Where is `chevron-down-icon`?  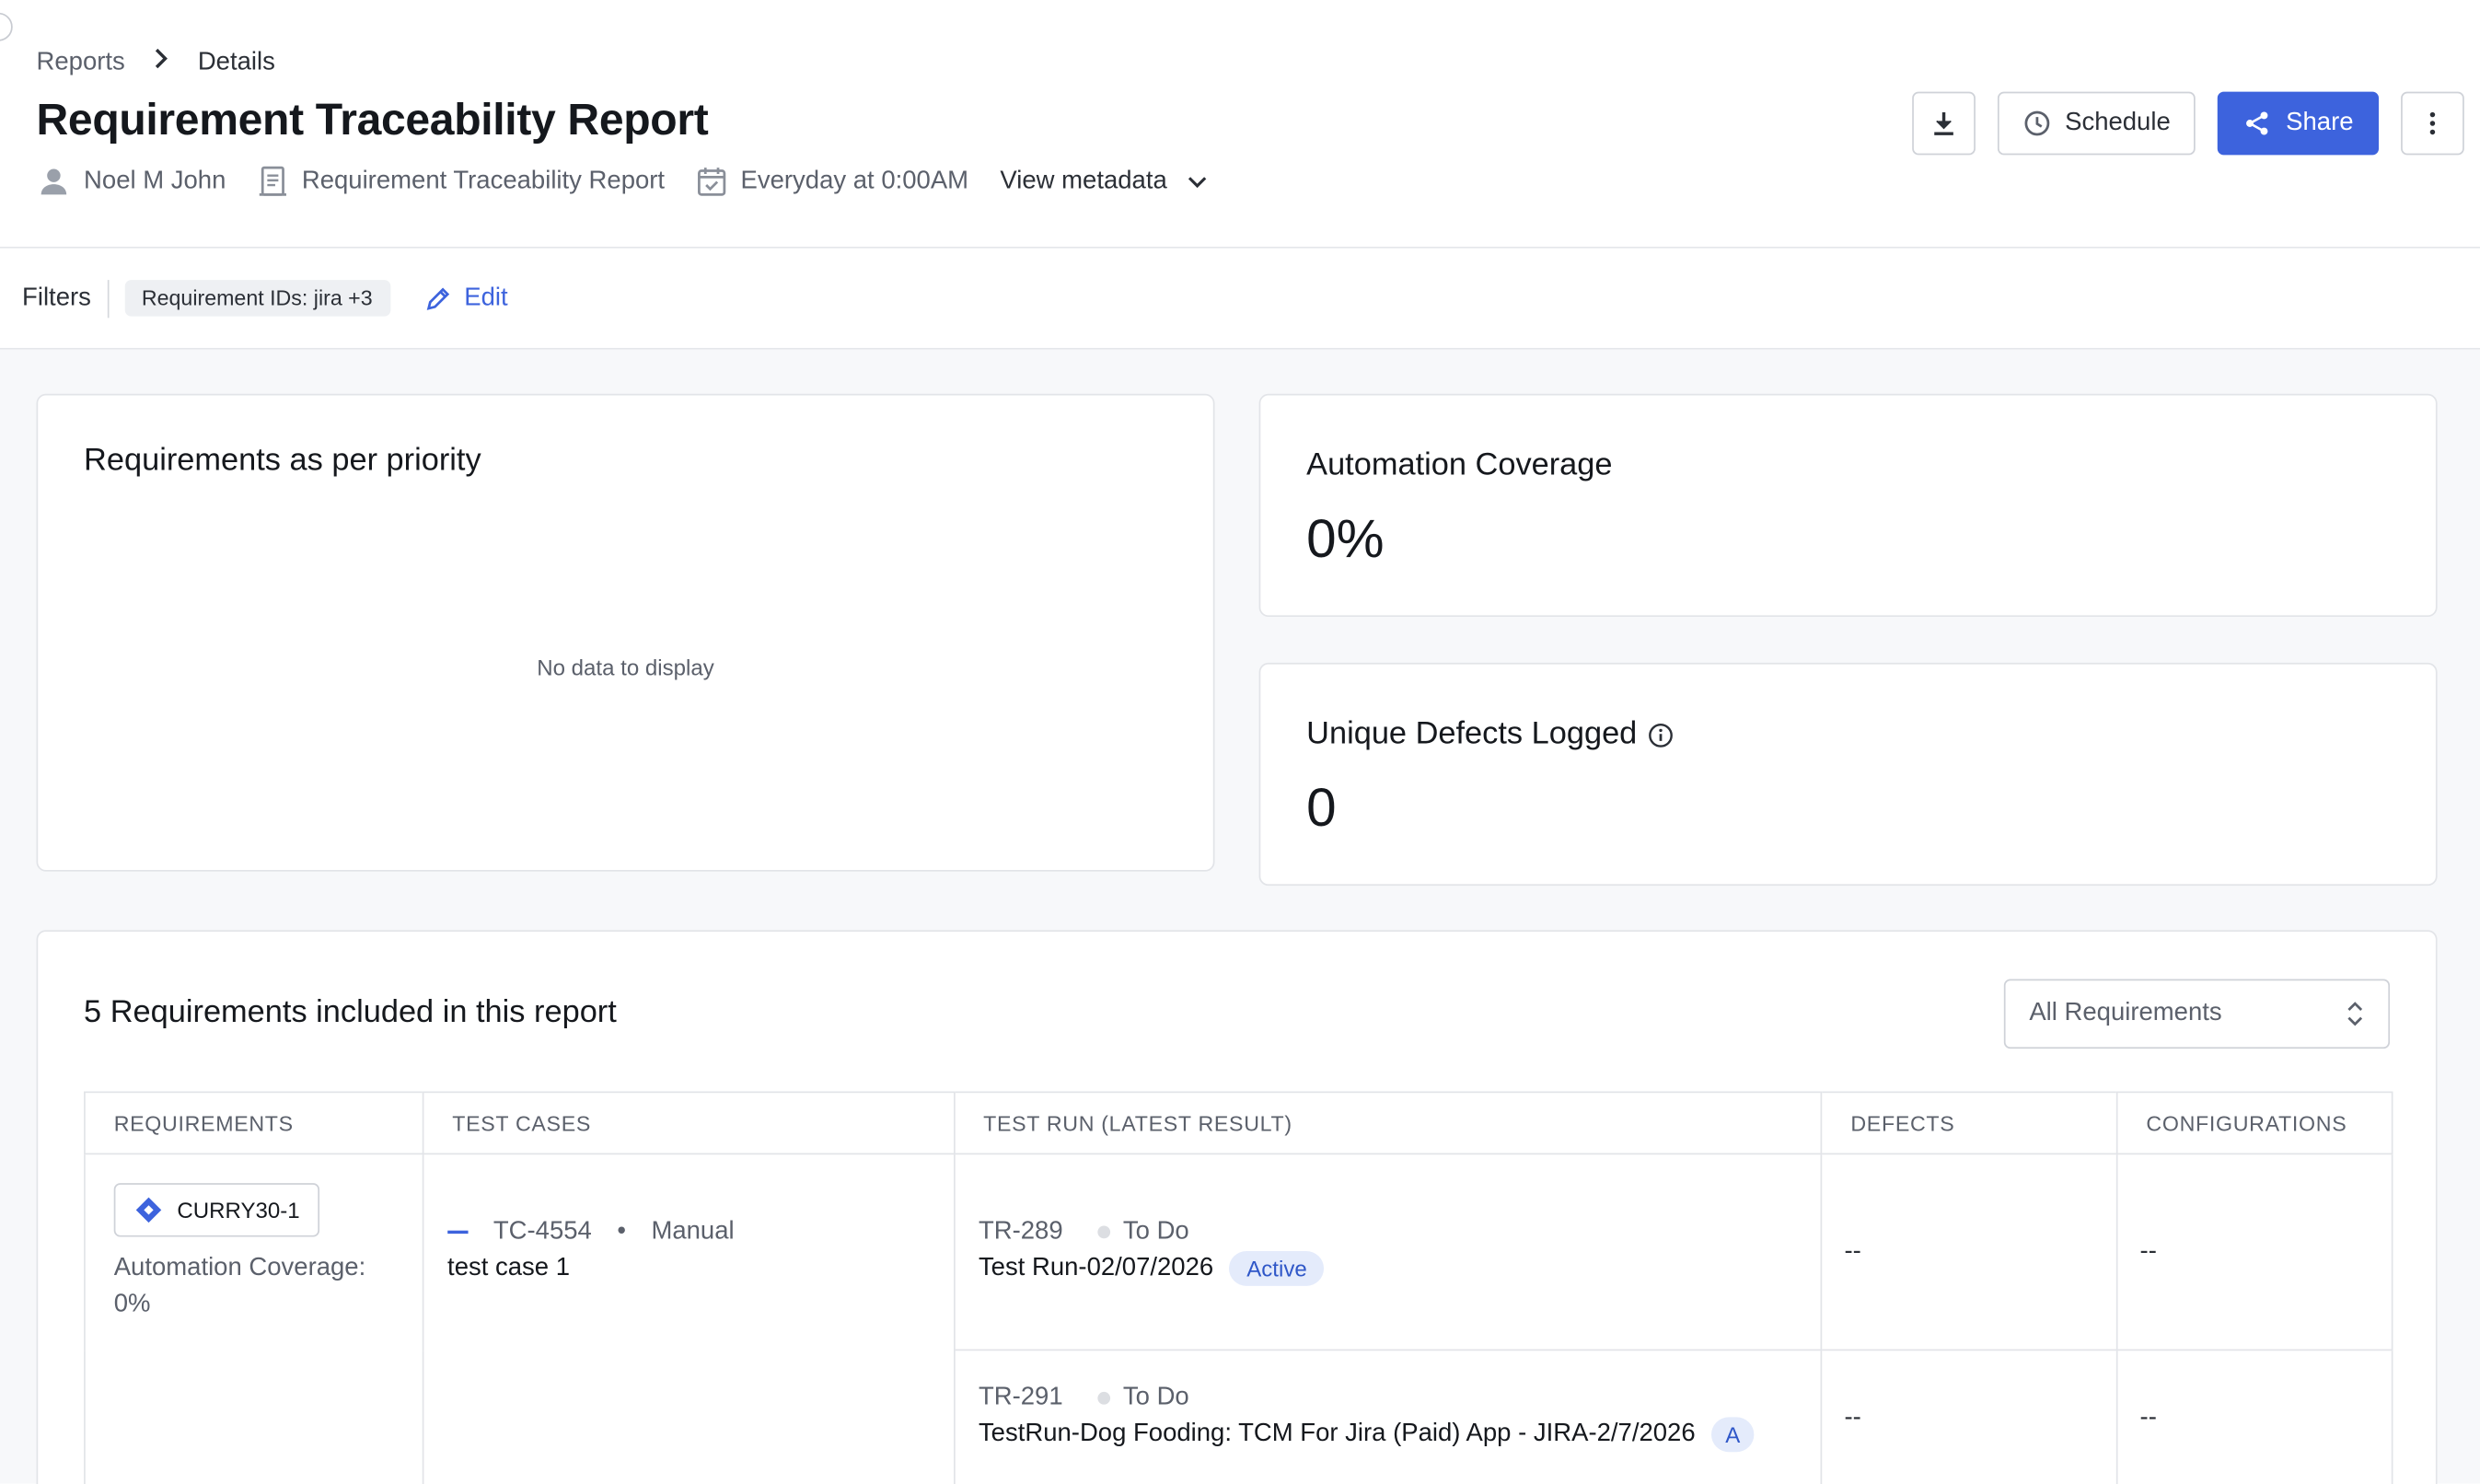
chevron-down-icon is located at coordinates (1197, 183).